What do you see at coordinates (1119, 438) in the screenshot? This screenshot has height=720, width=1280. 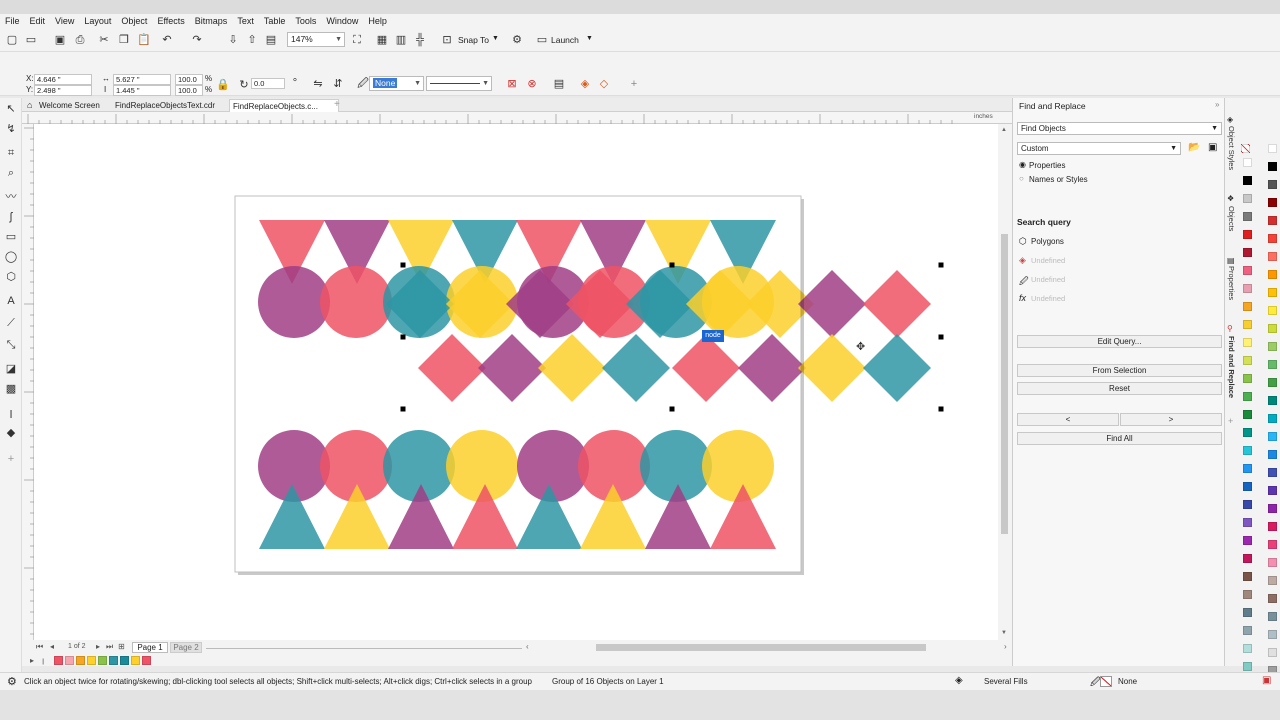 I see `find-all-button: Find All` at bounding box center [1119, 438].